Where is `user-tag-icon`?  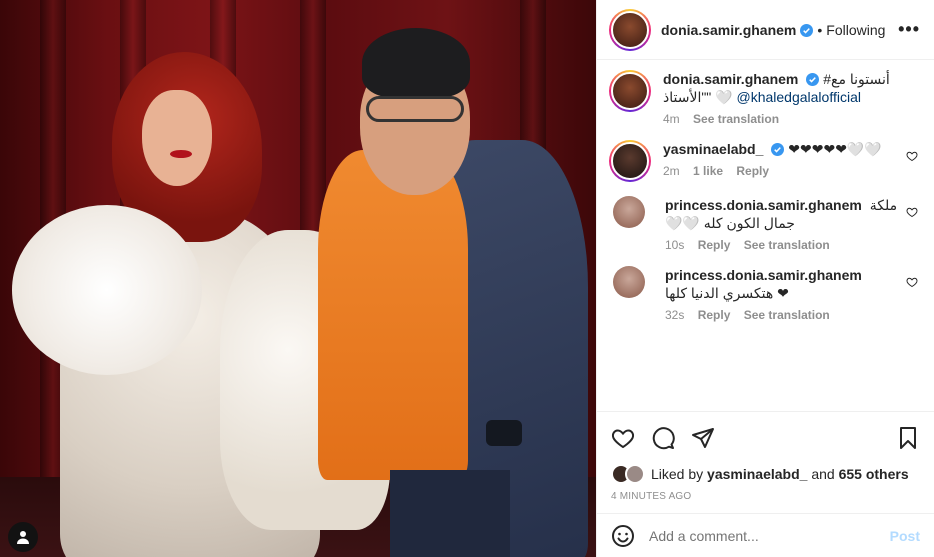
user-tag-icon is located at coordinates (23, 537).